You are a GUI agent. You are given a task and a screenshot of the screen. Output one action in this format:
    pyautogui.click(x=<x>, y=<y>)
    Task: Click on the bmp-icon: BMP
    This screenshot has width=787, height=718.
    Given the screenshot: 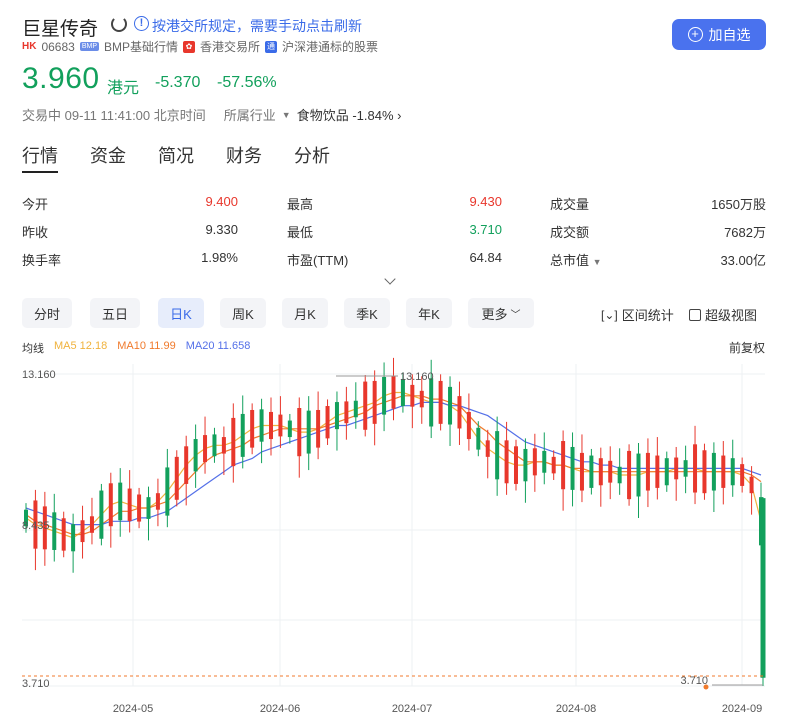 What is the action you would take?
    pyautogui.click(x=89, y=46)
    